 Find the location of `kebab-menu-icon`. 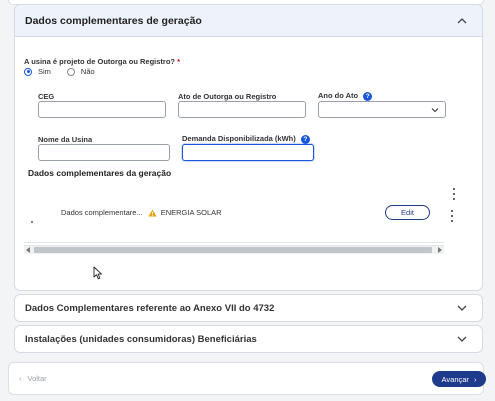

kebab-menu-icon is located at coordinates (454, 194).